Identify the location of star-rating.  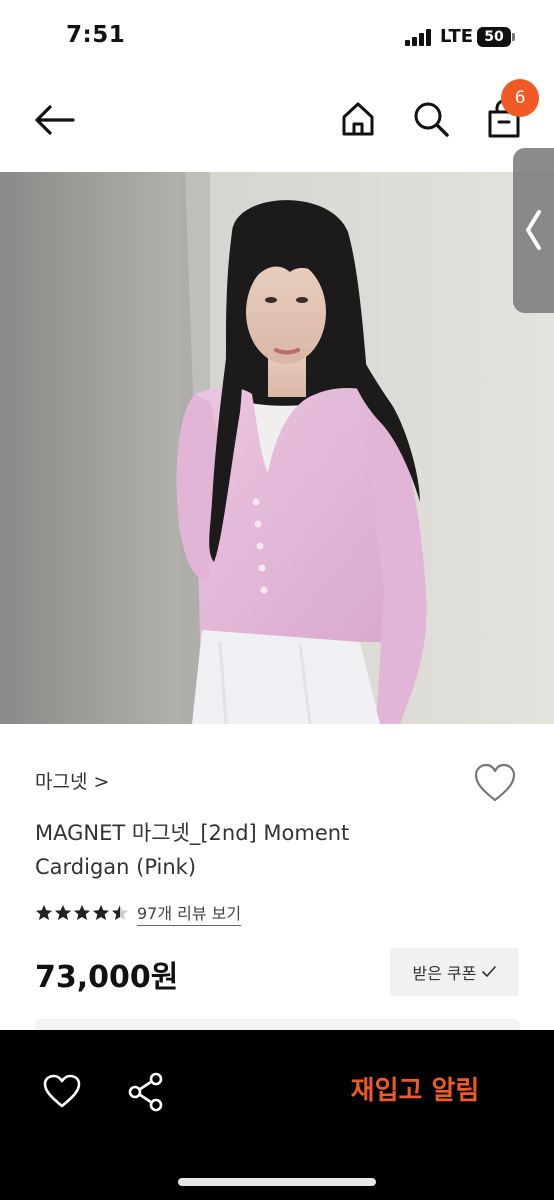
(82, 913).